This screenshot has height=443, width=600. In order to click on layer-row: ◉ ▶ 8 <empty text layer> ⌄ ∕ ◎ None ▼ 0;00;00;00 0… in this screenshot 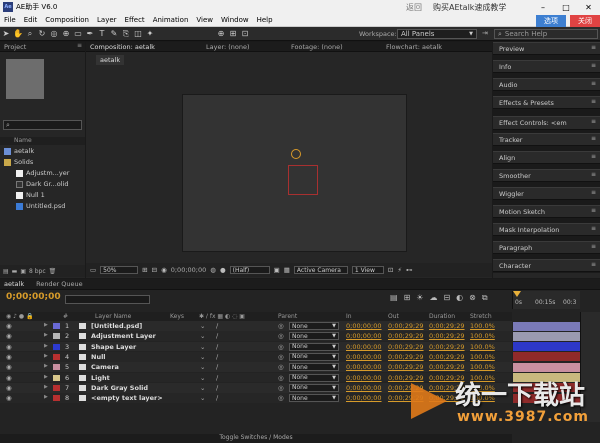, I will do `click(256, 398)`.